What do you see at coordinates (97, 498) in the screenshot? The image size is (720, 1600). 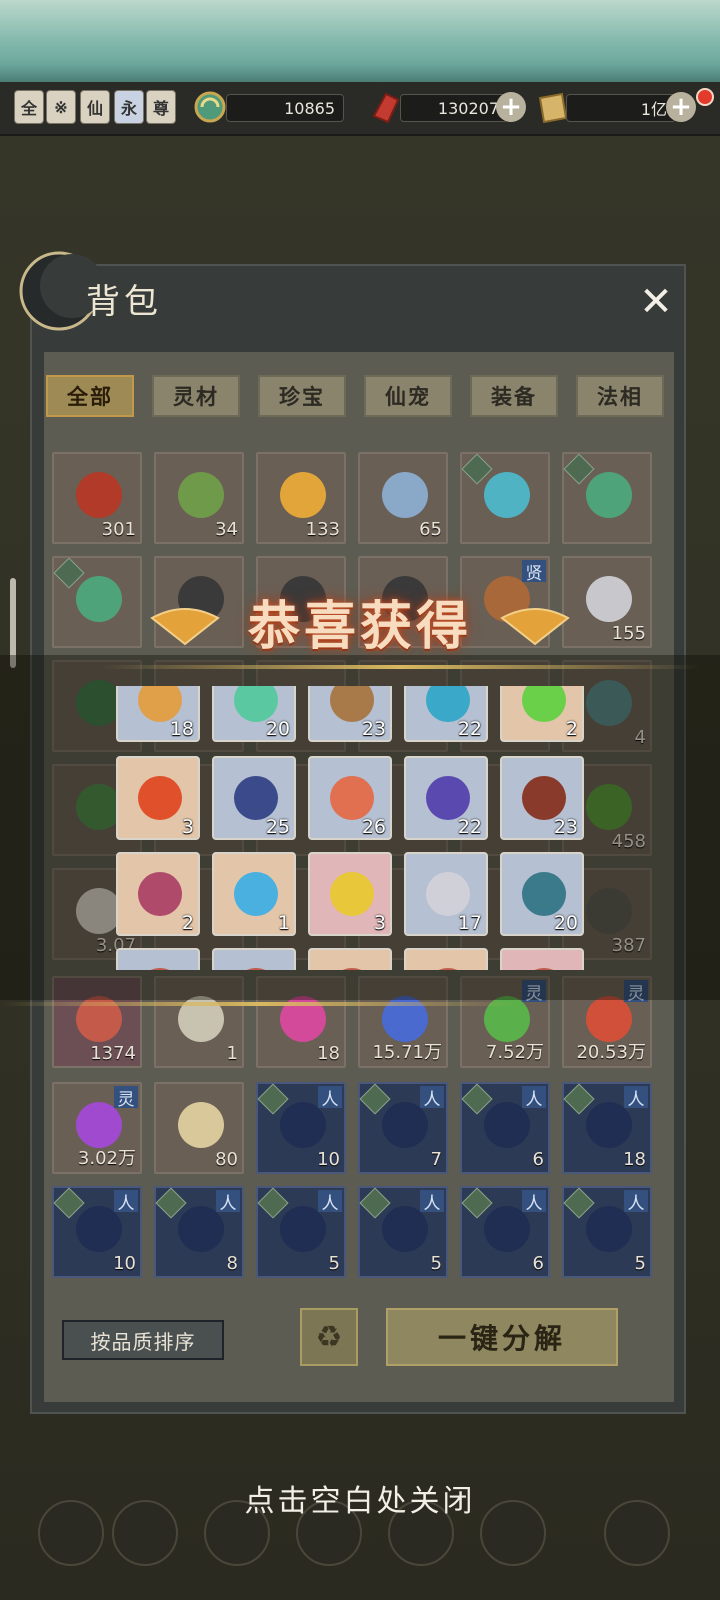 I see `inventory-item: 301` at bounding box center [97, 498].